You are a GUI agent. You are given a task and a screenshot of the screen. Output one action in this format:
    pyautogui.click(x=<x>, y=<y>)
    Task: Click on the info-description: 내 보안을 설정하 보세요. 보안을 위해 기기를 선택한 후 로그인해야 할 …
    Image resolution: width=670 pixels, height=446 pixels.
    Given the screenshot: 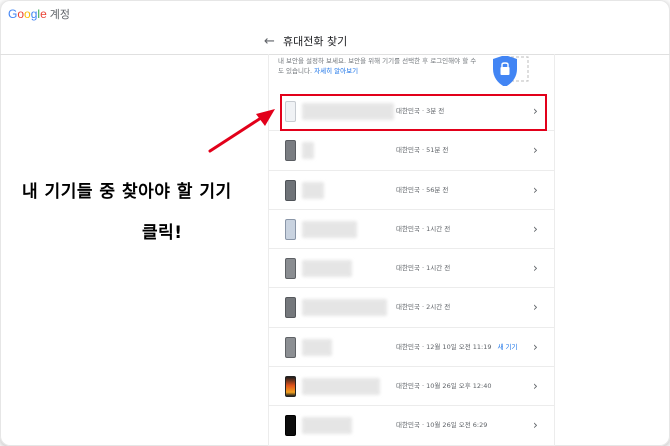 What is the action you would take?
    pyautogui.click(x=377, y=66)
    